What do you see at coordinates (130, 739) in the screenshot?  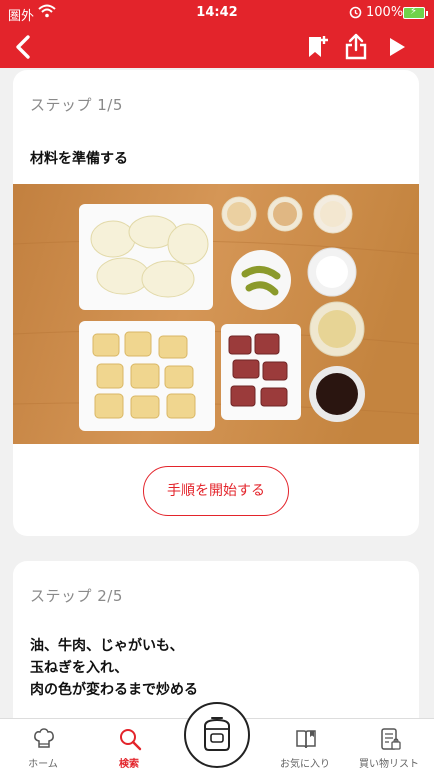 I see `search-icon` at bounding box center [130, 739].